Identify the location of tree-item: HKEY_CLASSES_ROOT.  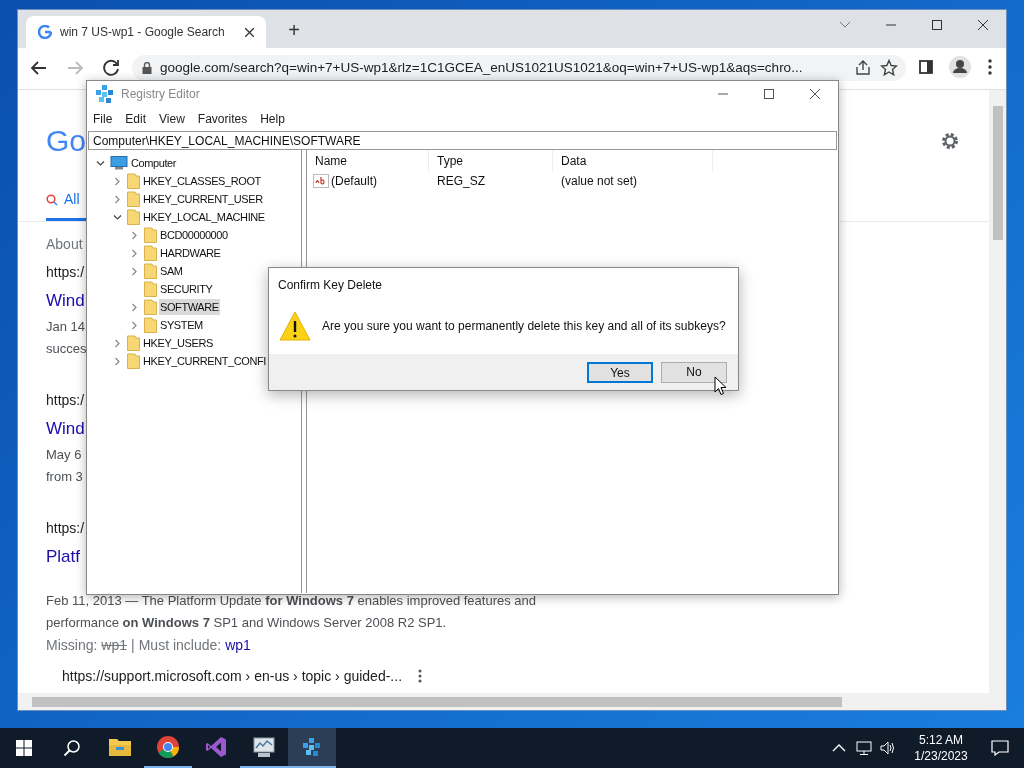
(202, 181).